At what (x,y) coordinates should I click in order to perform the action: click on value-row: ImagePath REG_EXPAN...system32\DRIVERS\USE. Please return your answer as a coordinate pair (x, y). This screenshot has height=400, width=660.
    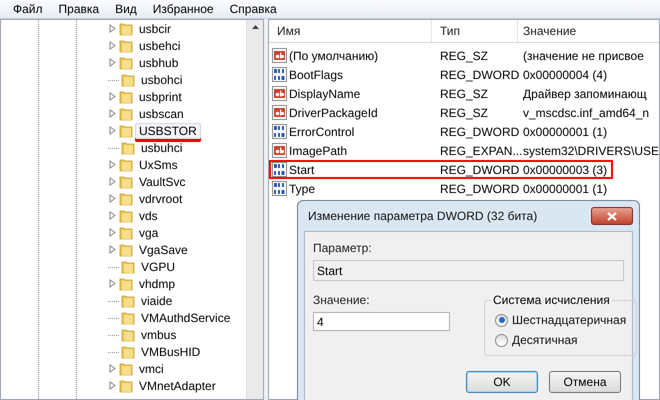
    Looking at the image, I should click on (464, 150).